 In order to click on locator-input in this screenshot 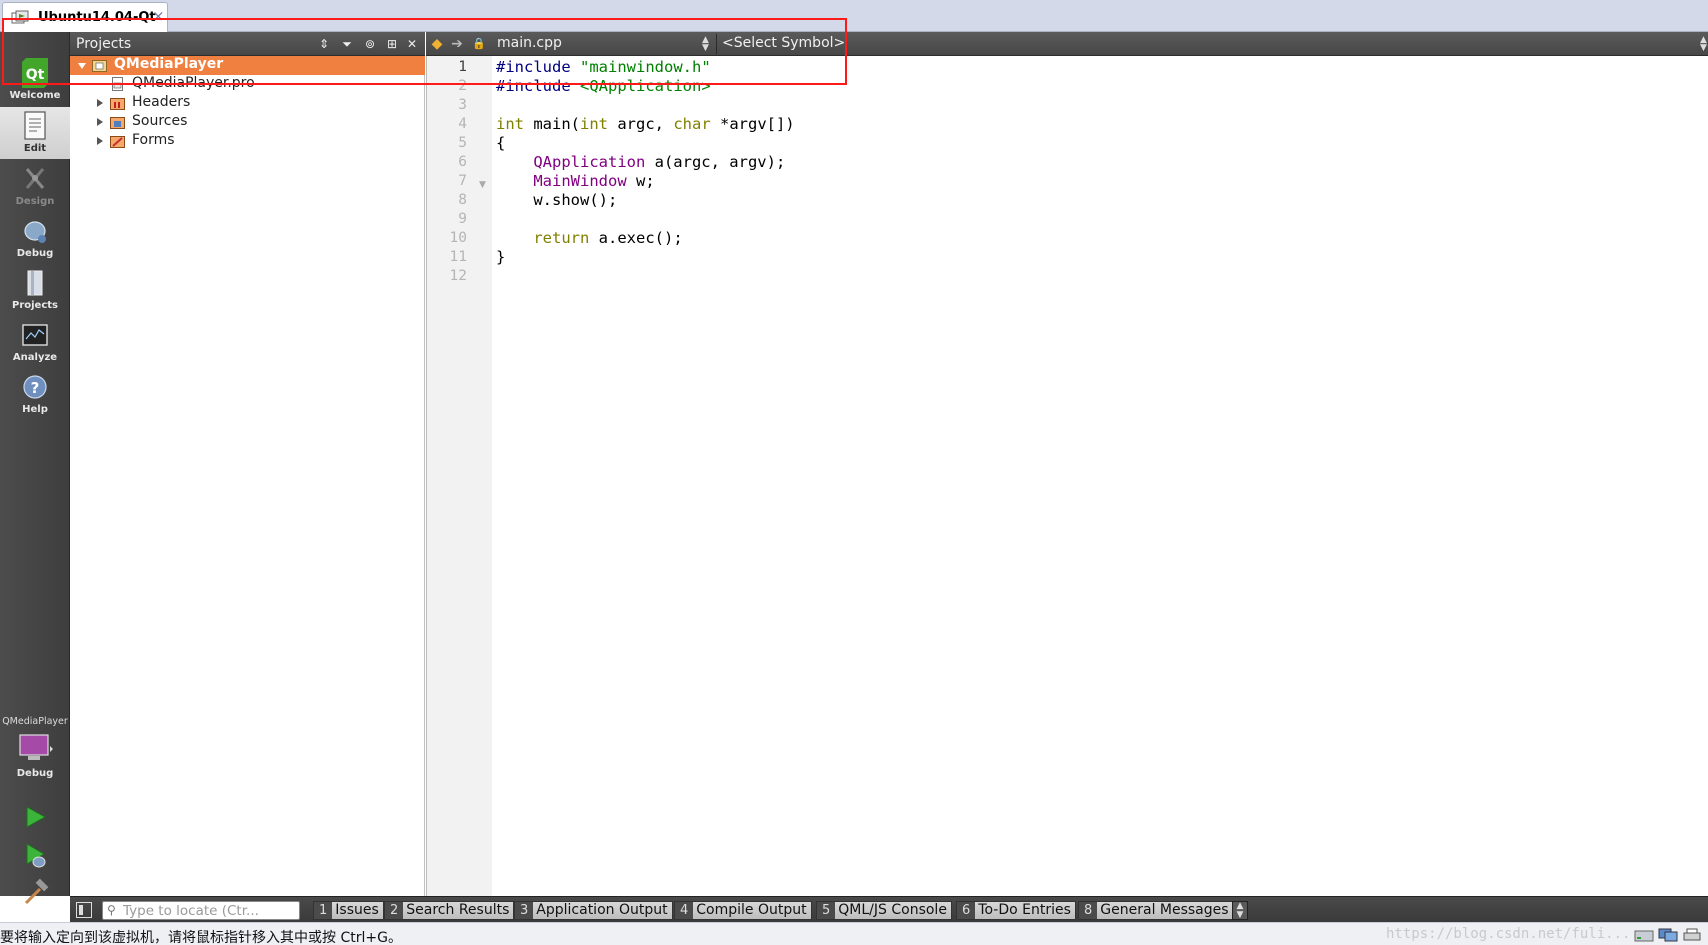, I will do `click(210, 911)`.